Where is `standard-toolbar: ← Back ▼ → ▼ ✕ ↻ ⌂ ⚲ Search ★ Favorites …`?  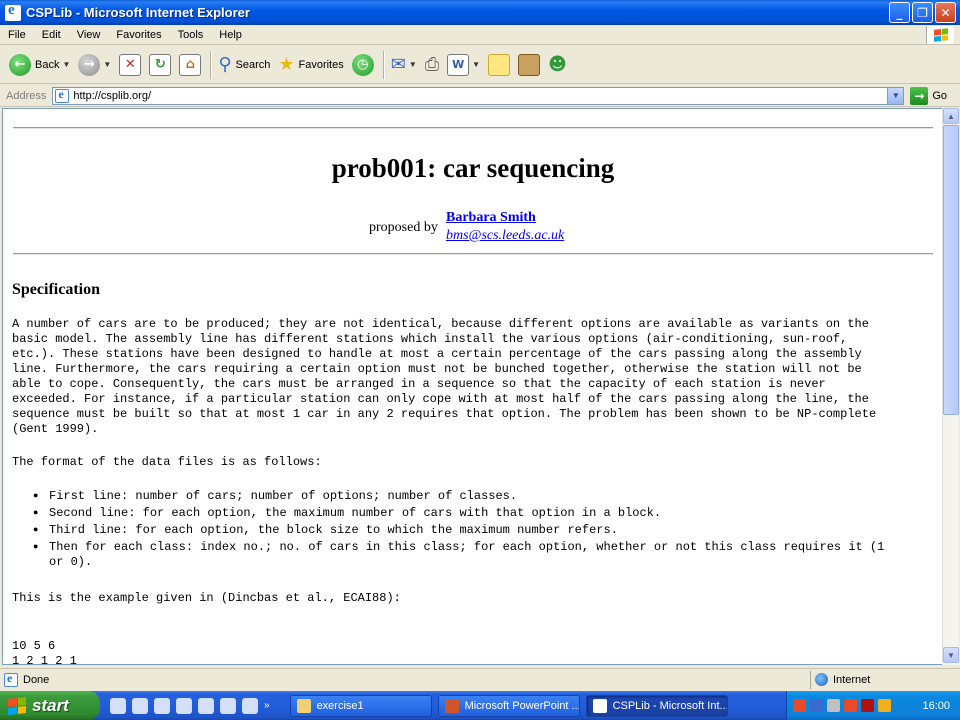
standard-toolbar: ← Back ▼ → ▼ ✕ ↻ ⌂ ⚲ Search ★ Favorites … is located at coordinates (480, 65).